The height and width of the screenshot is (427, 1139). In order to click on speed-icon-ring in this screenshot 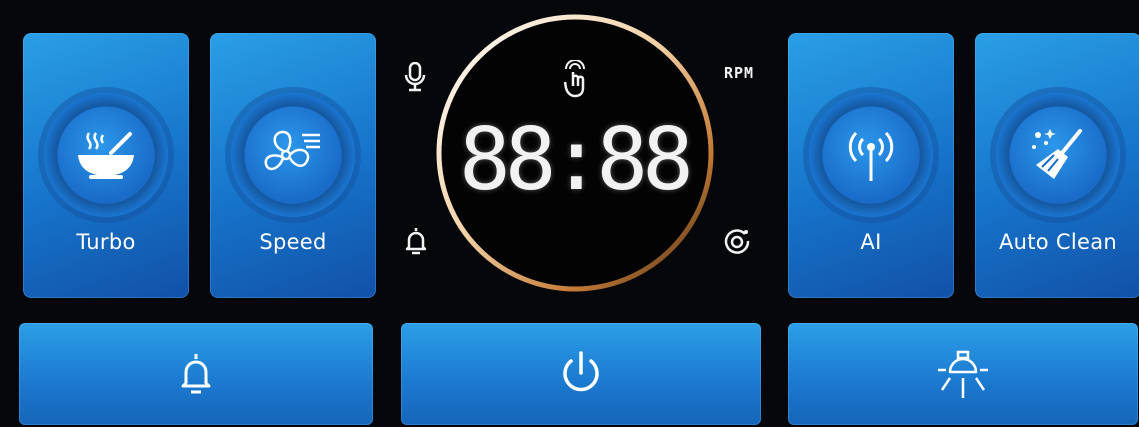, I will do `click(293, 155)`.